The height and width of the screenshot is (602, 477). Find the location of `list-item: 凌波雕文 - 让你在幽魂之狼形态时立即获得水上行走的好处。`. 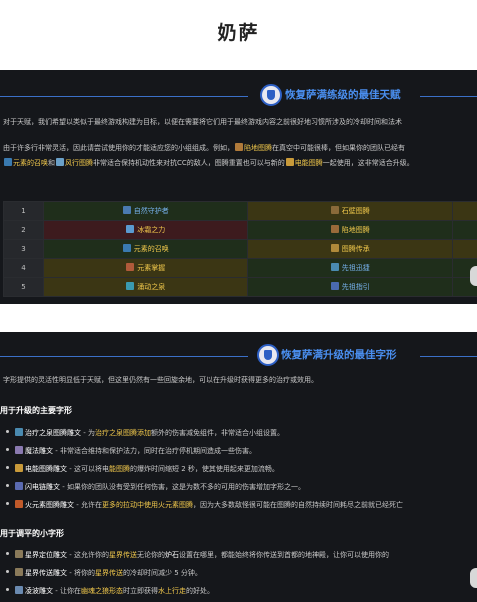

list-item: 凌波雕文 - 让你在幽魂之狼形态时立即获得水上行走的好处。 is located at coordinates (110, 591).